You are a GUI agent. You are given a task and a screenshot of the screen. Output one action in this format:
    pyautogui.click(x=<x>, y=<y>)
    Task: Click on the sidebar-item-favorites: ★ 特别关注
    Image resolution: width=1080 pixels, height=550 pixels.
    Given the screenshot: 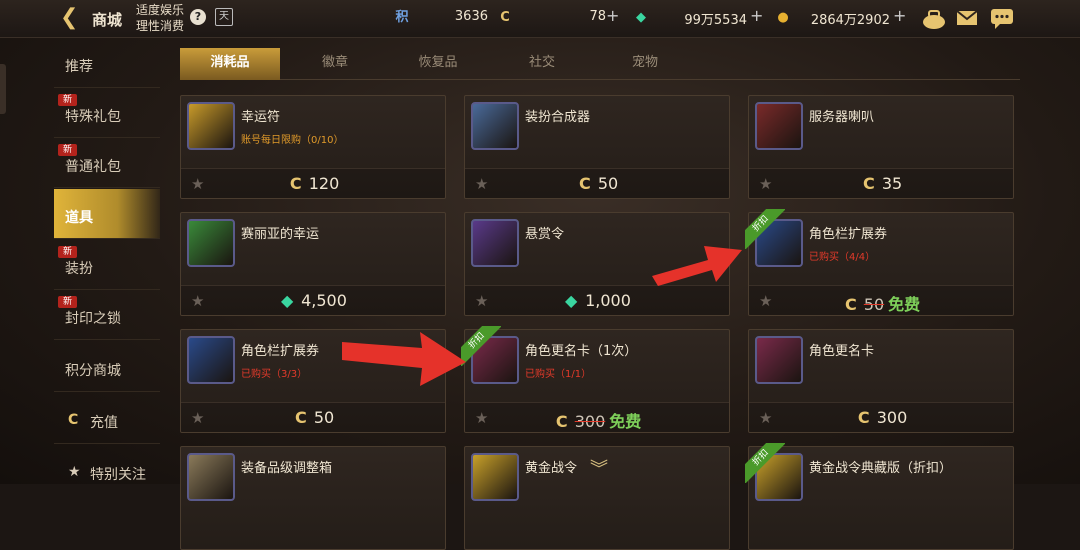 What is the action you would take?
    pyautogui.click(x=107, y=471)
    